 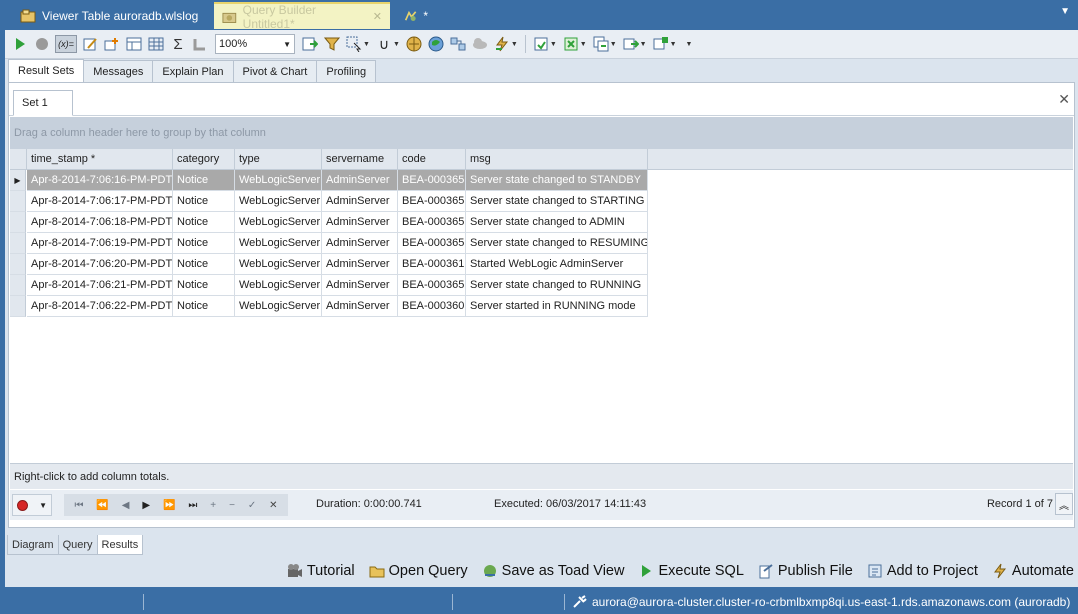 What do you see at coordinates (111, 15) in the screenshot?
I see `doc-tab-viewer-table: Viewer Table auroradb.wlslog` at bounding box center [111, 15].